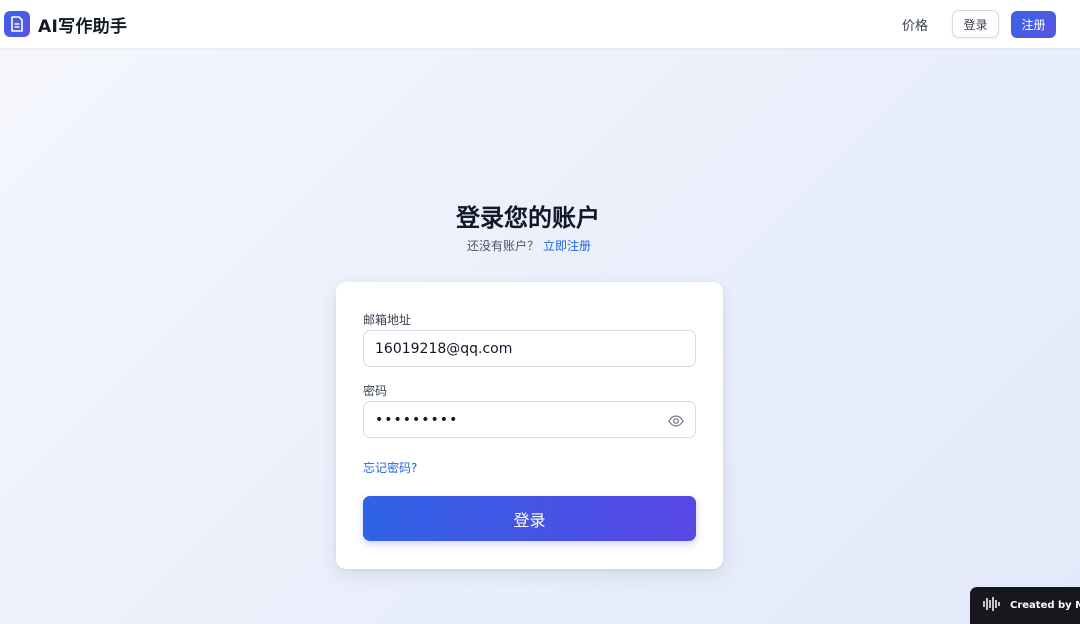  What do you see at coordinates (567, 246) in the screenshot?
I see `register-now-link: 立即注册` at bounding box center [567, 246].